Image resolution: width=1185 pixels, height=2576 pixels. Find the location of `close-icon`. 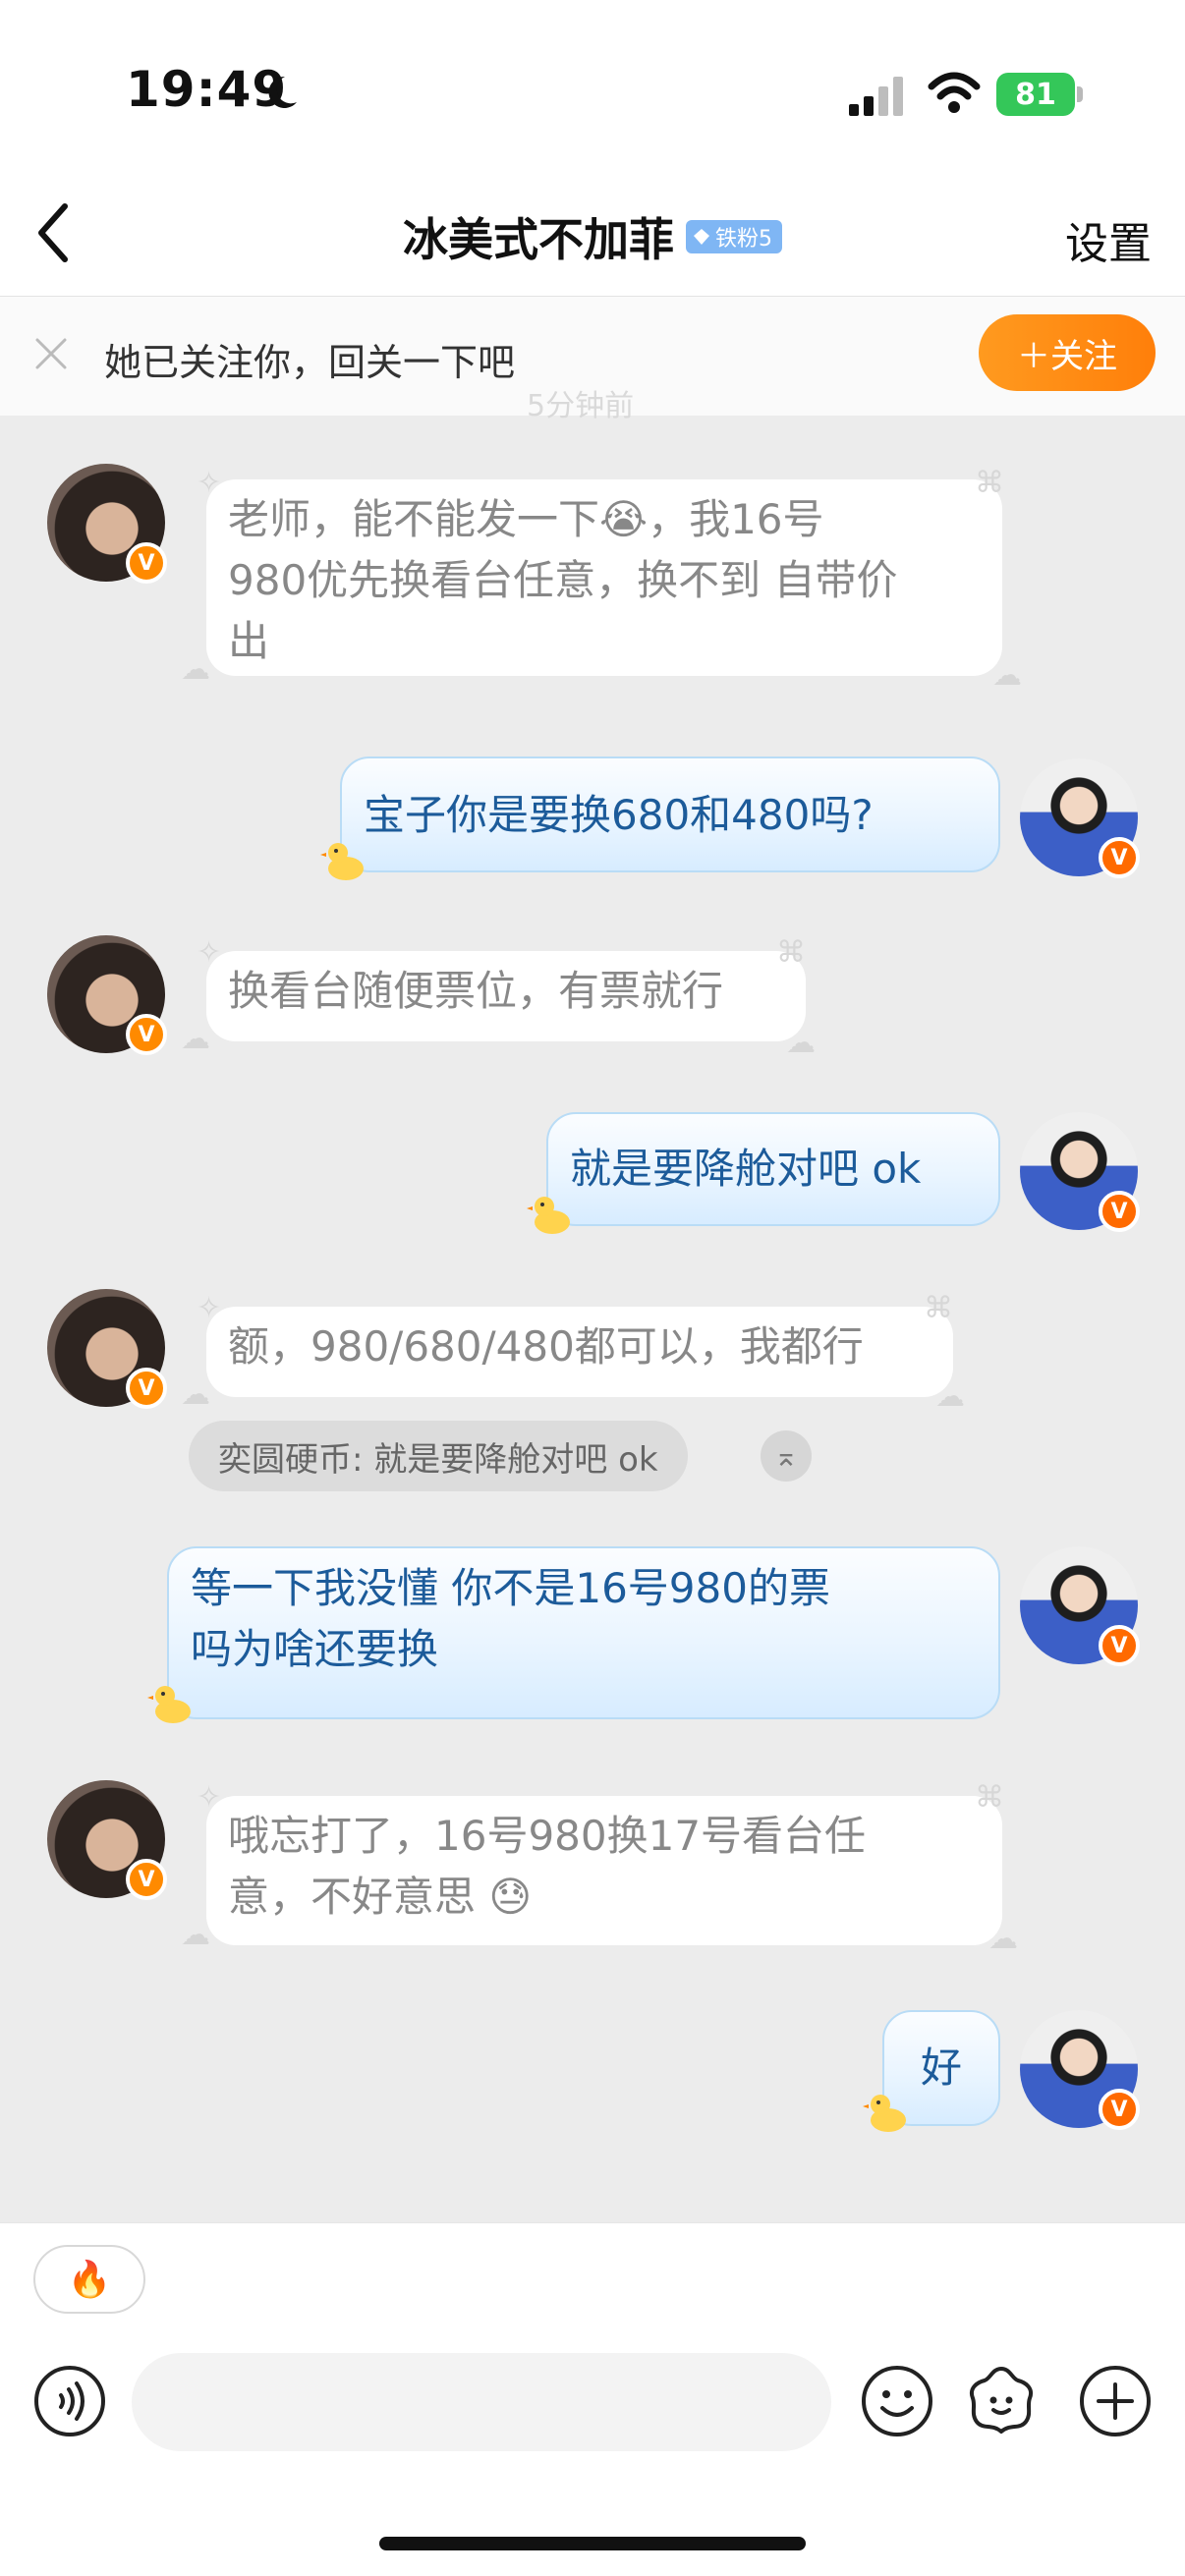

close-icon is located at coordinates (51, 353).